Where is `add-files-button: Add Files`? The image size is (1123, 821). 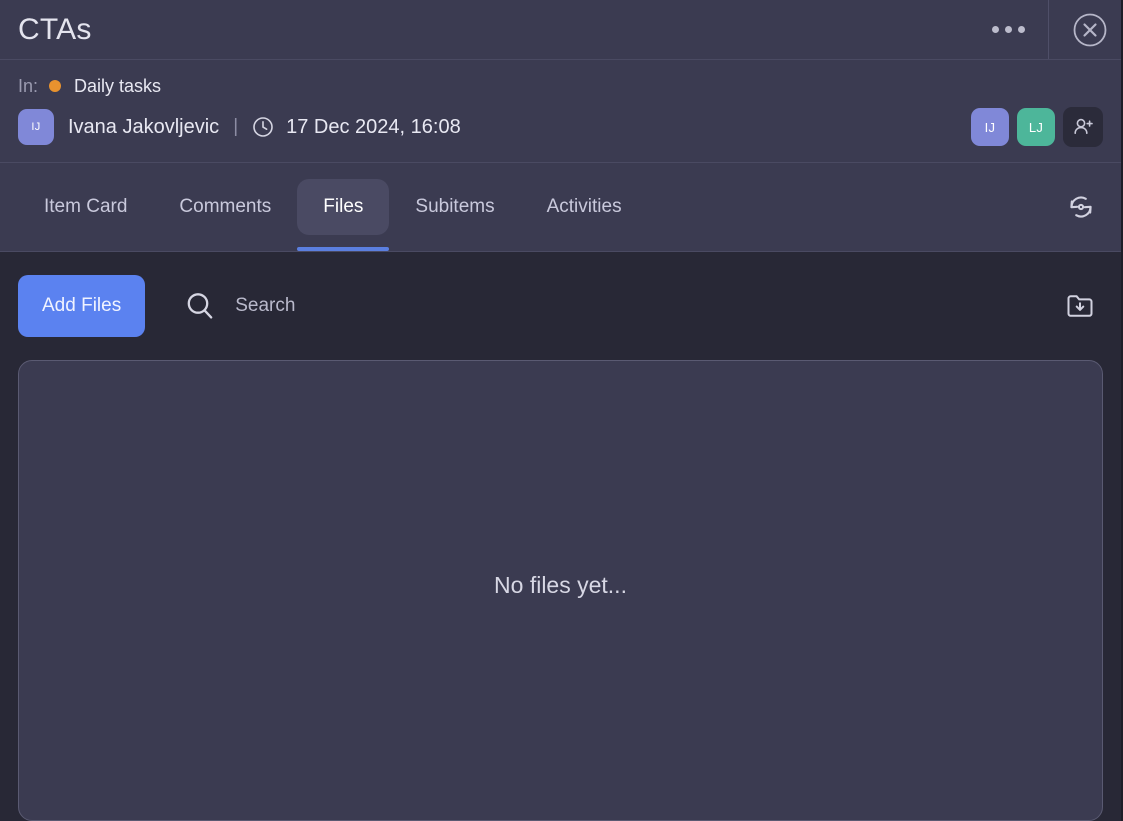 add-files-button: Add Files is located at coordinates (82, 306).